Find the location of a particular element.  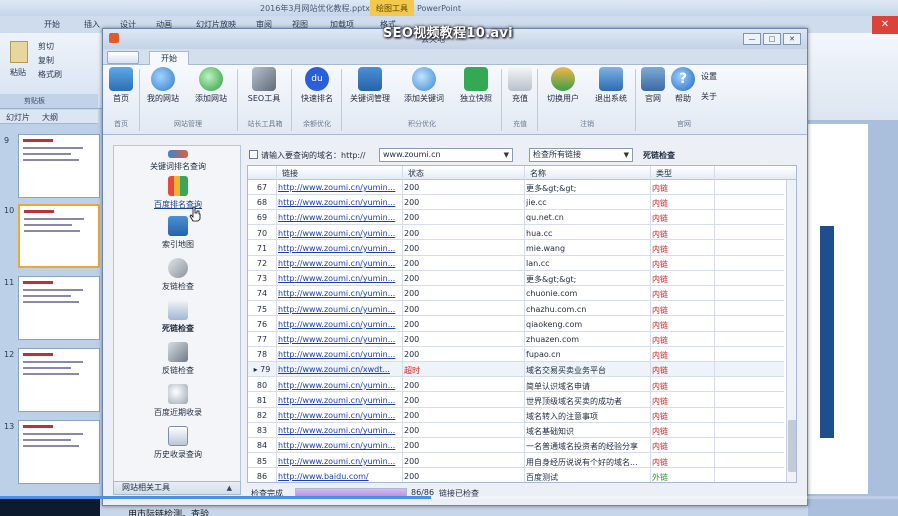

about-button: 关于 is located at coordinates (709, 97).